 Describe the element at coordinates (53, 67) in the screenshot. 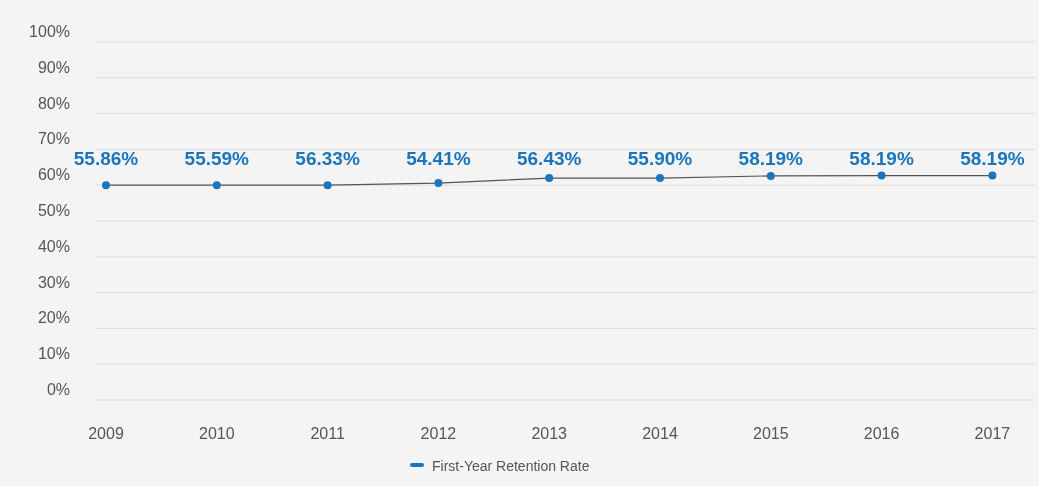

I see `y-tick-label: 90%` at that location.